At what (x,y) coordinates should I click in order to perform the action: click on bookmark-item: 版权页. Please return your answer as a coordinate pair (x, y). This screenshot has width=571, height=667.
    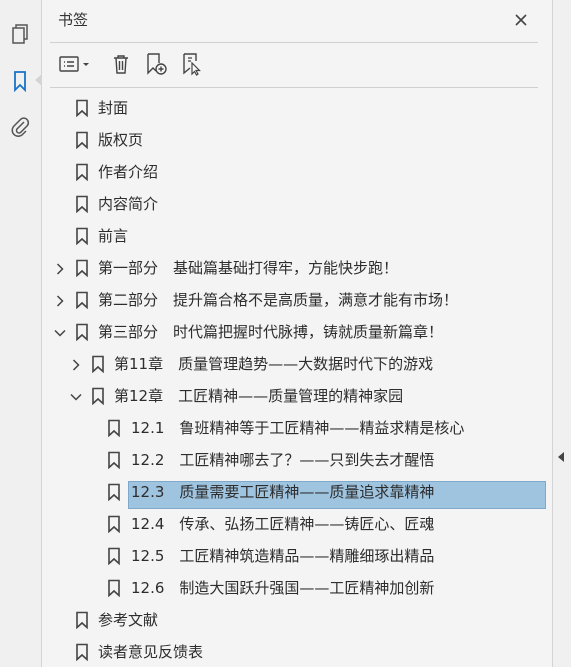
    Looking at the image, I should click on (276, 140).